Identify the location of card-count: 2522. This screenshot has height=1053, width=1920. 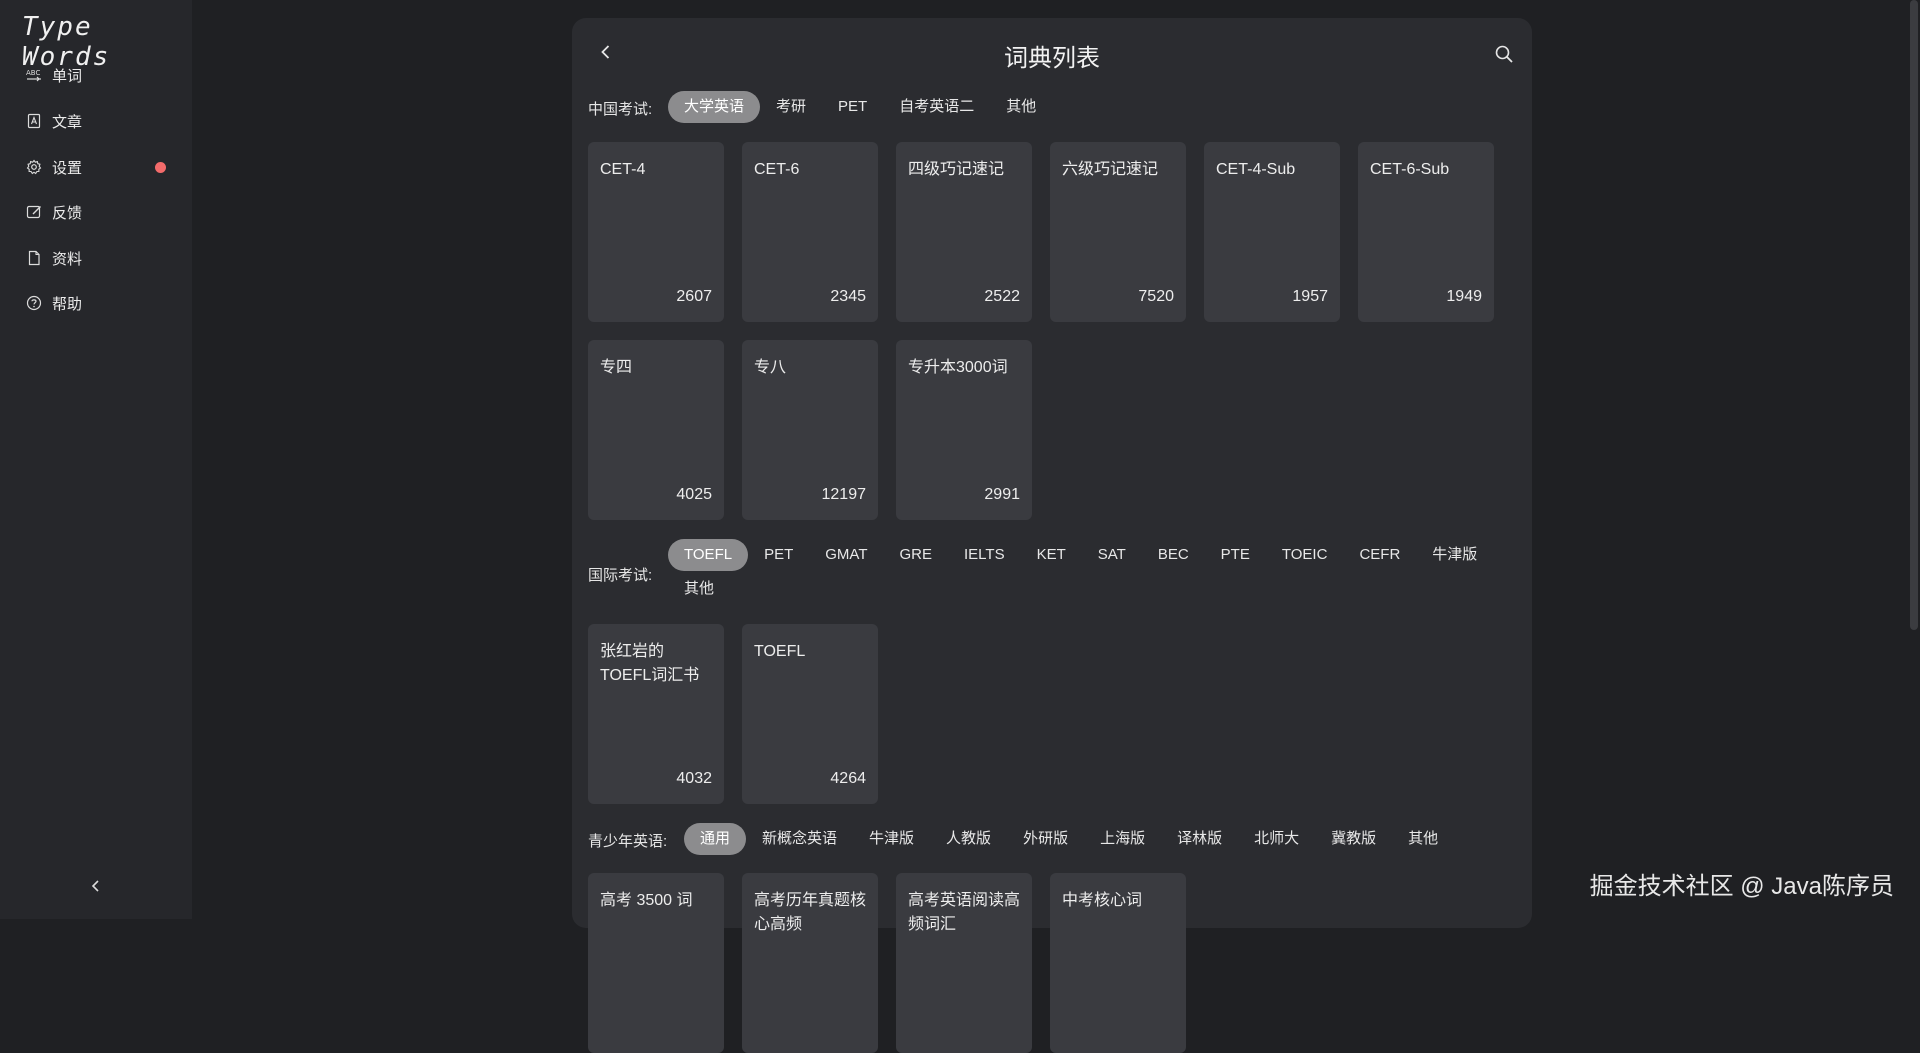
(1002, 296).